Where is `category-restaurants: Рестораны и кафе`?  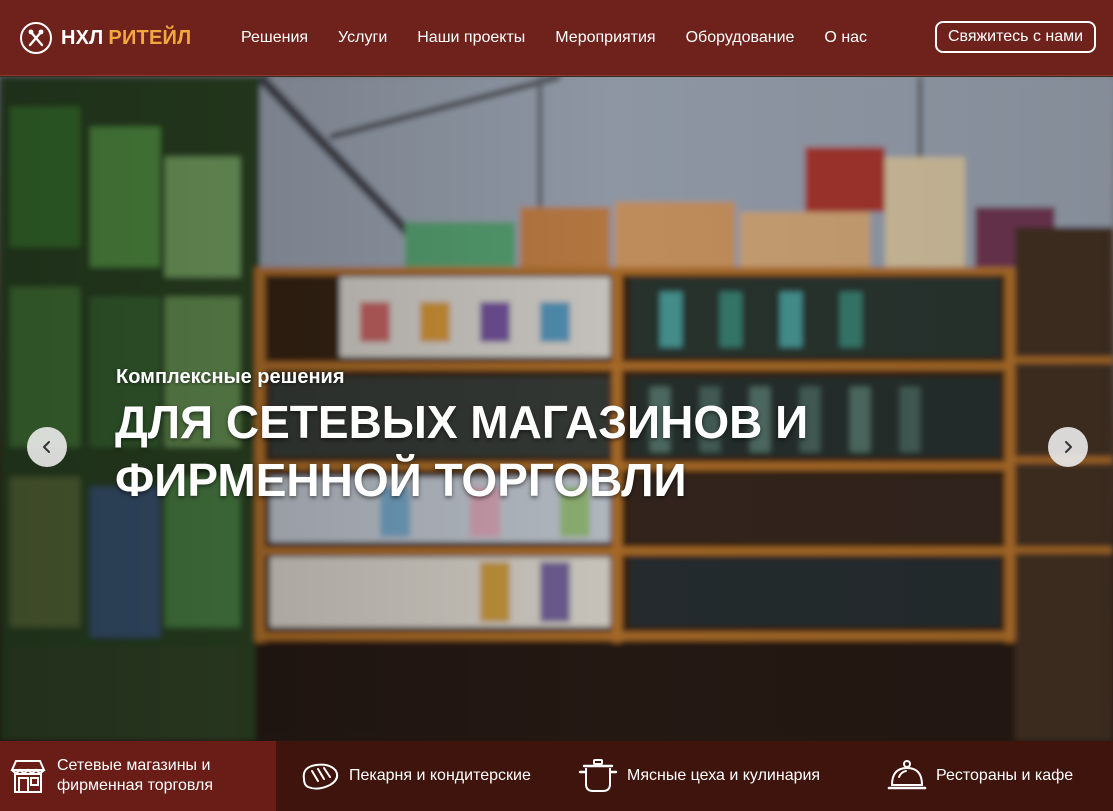 category-restaurants: Рестораны и кафе is located at coordinates (980, 776).